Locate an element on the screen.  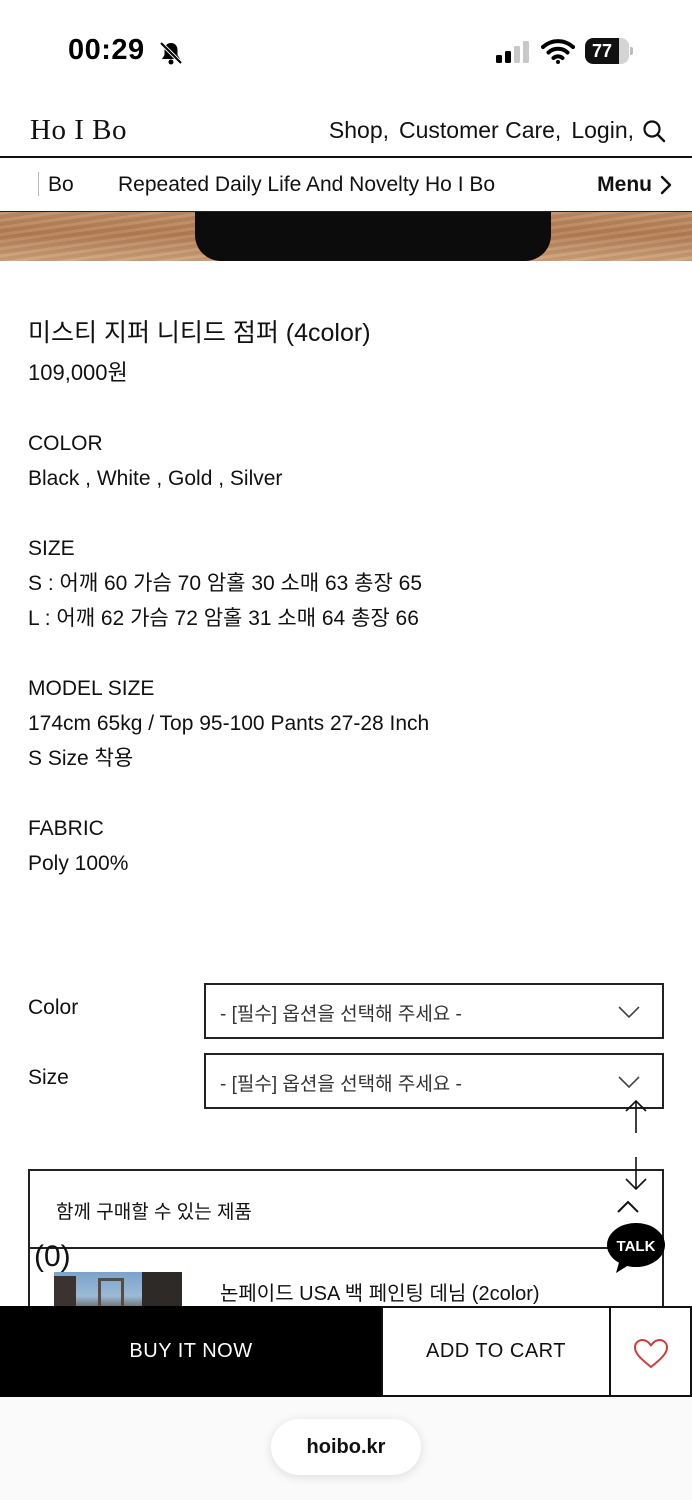
search-icon is located at coordinates (654, 131).